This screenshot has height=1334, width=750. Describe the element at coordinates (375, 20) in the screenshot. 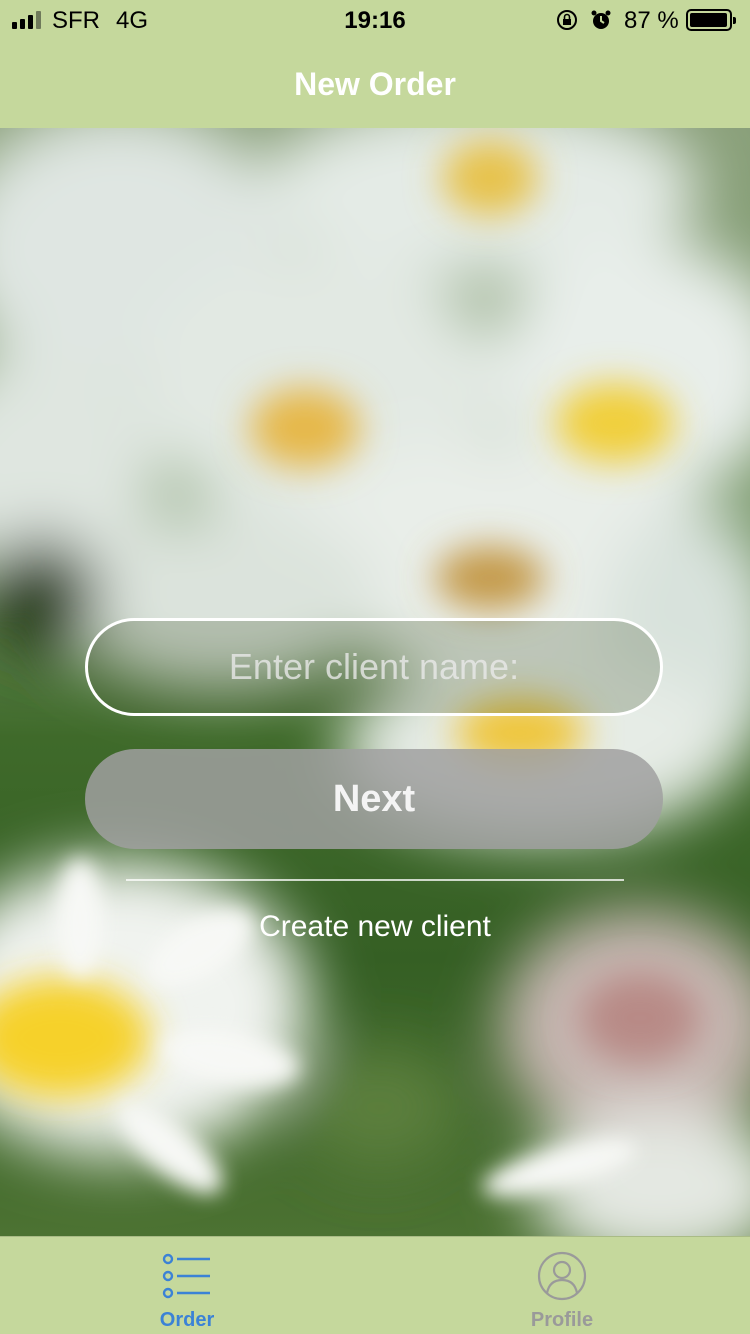

I see `status-bar: SFR 4G 19:16 87 %` at that location.